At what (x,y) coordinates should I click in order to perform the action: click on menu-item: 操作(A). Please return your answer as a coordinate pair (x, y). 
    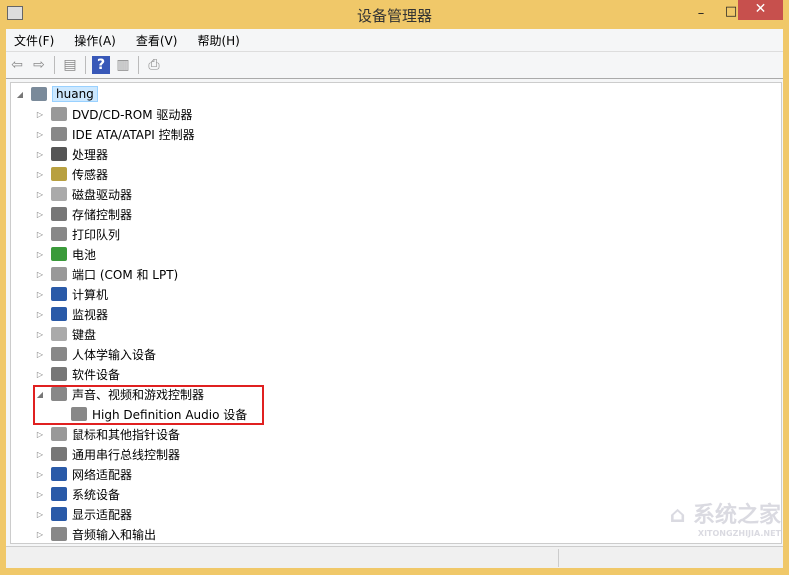
    Looking at the image, I should click on (95, 40).